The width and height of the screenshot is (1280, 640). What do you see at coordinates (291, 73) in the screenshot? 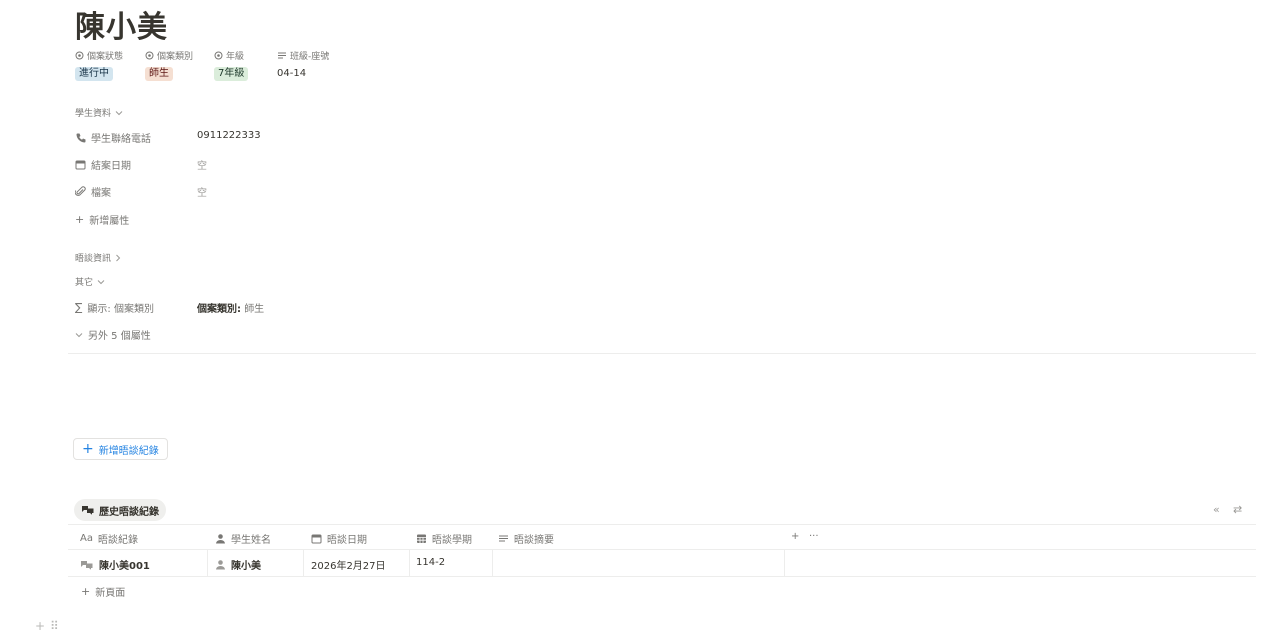
I see `class-seat-value: 04-14` at bounding box center [291, 73].